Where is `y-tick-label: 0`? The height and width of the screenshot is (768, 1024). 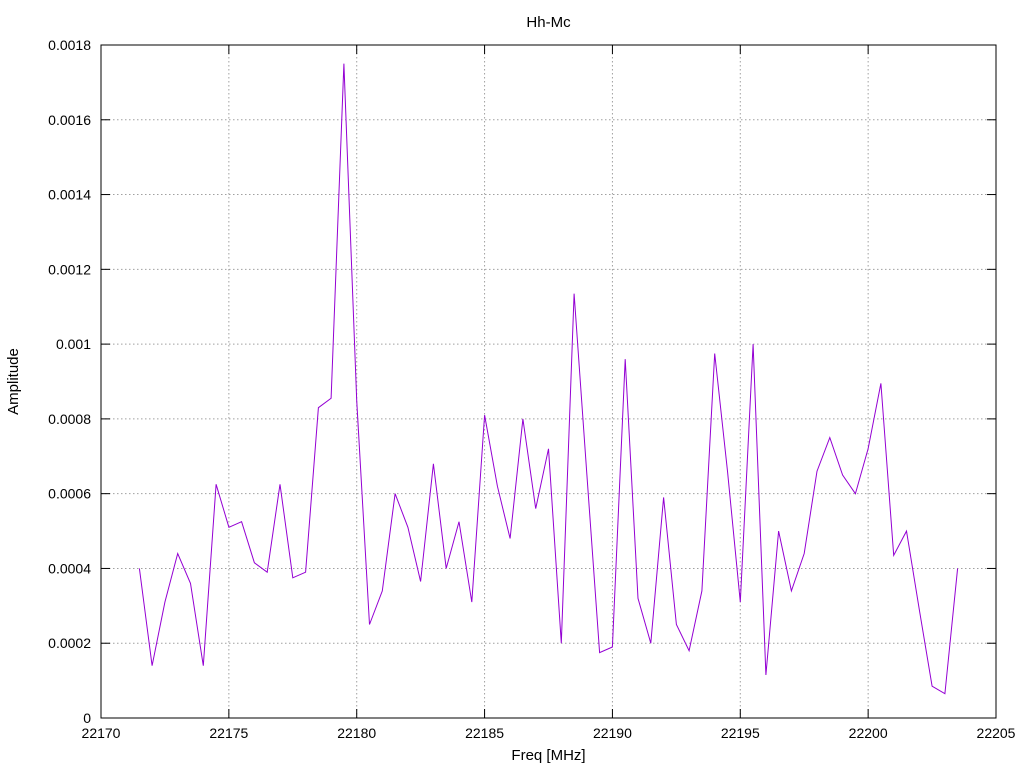
y-tick-label: 0 is located at coordinates (87, 718).